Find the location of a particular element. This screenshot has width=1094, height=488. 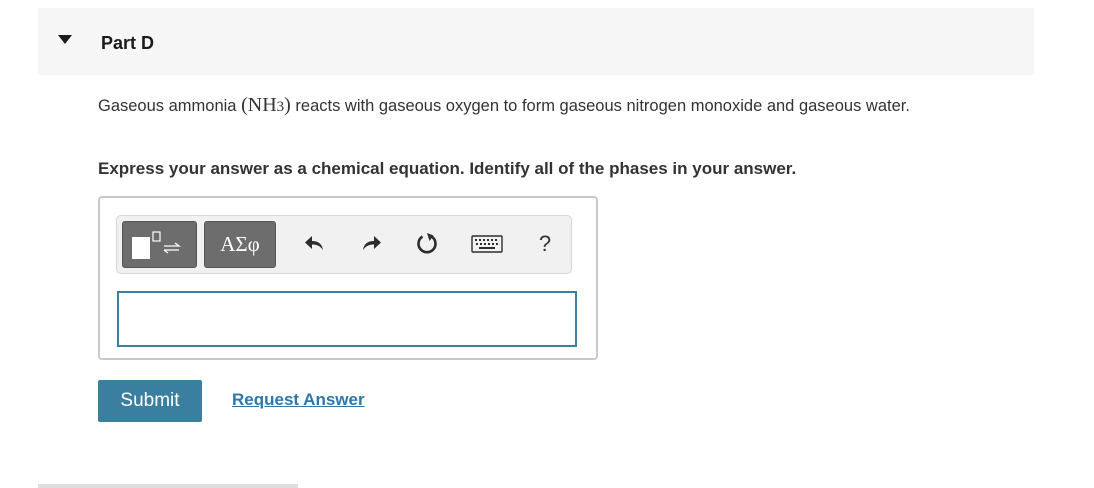

equation-toolbar: ΑΣφ ? is located at coordinates (344, 244).